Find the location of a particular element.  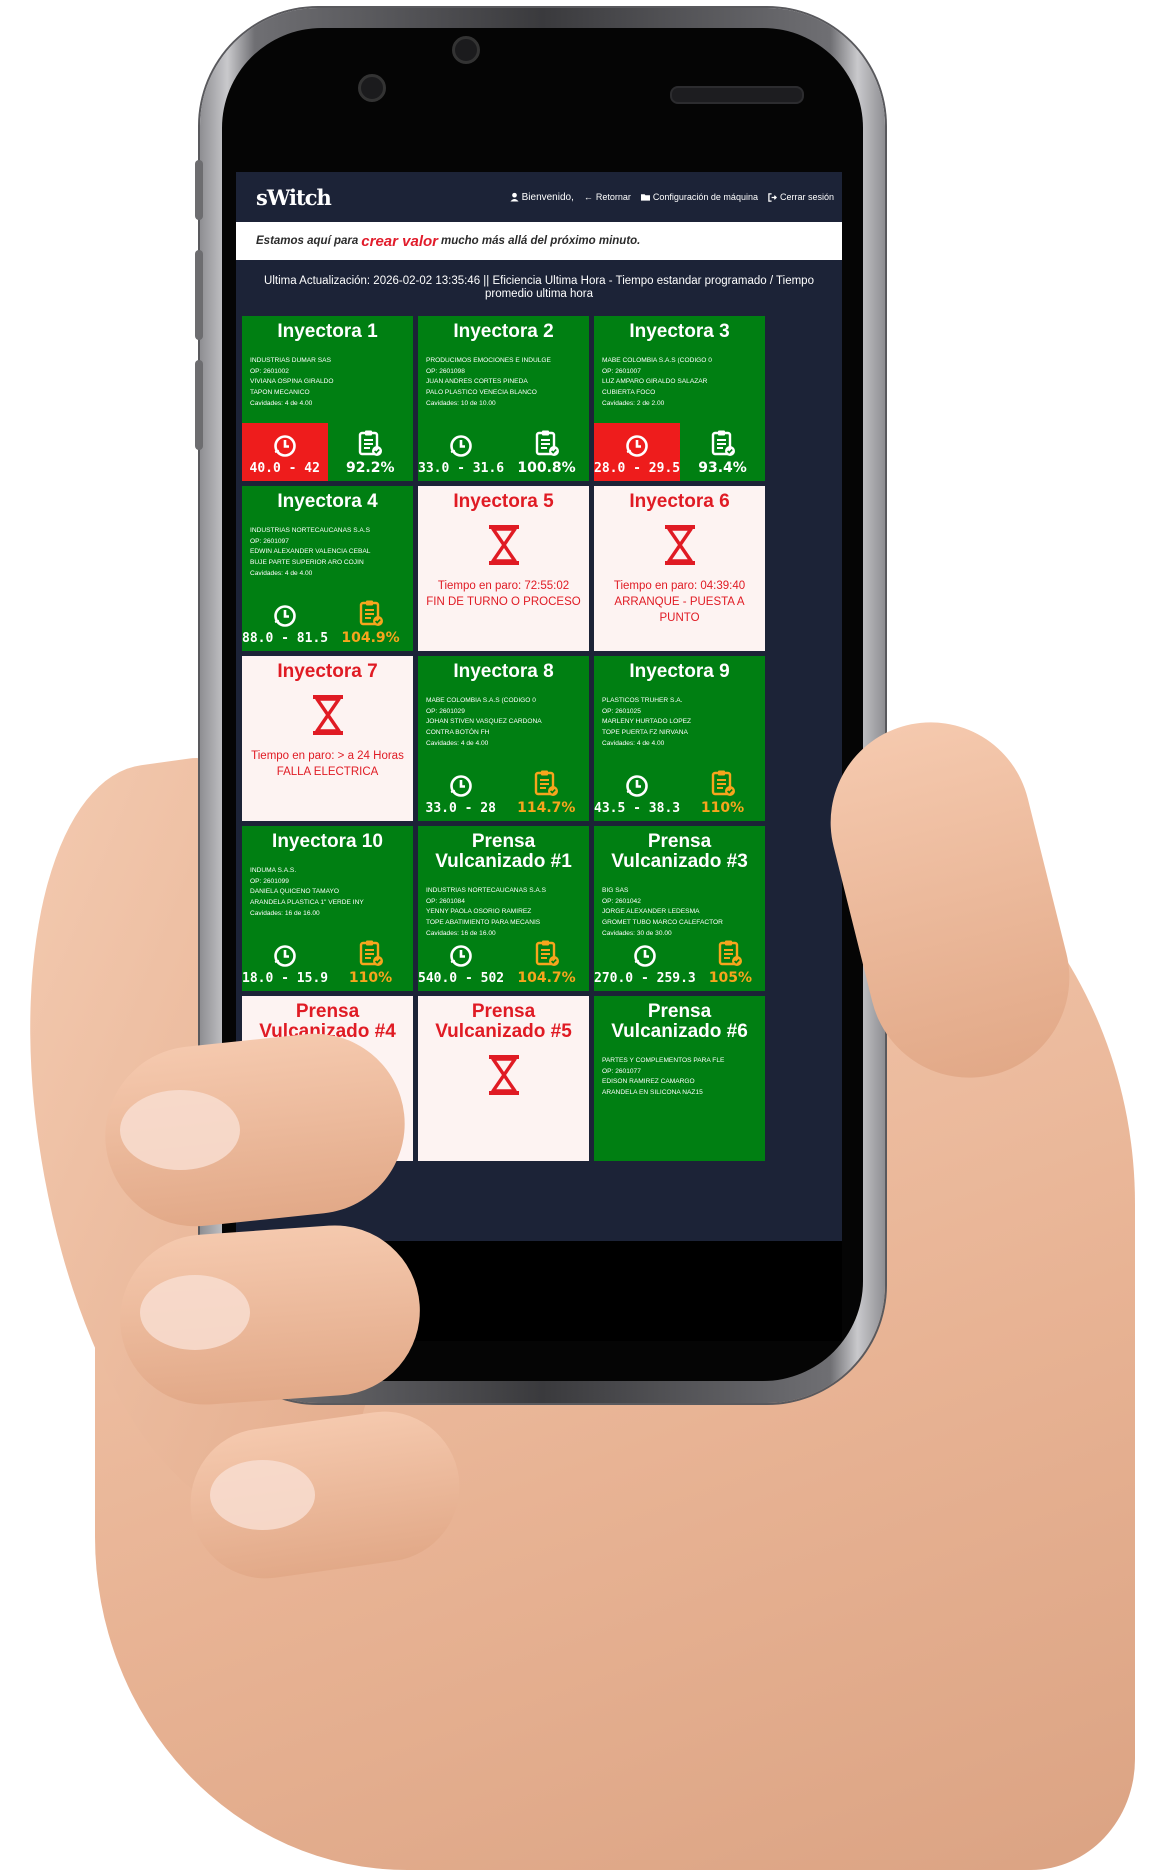

cycle-time-metric: 40.0 - 42 is located at coordinates (285, 452).